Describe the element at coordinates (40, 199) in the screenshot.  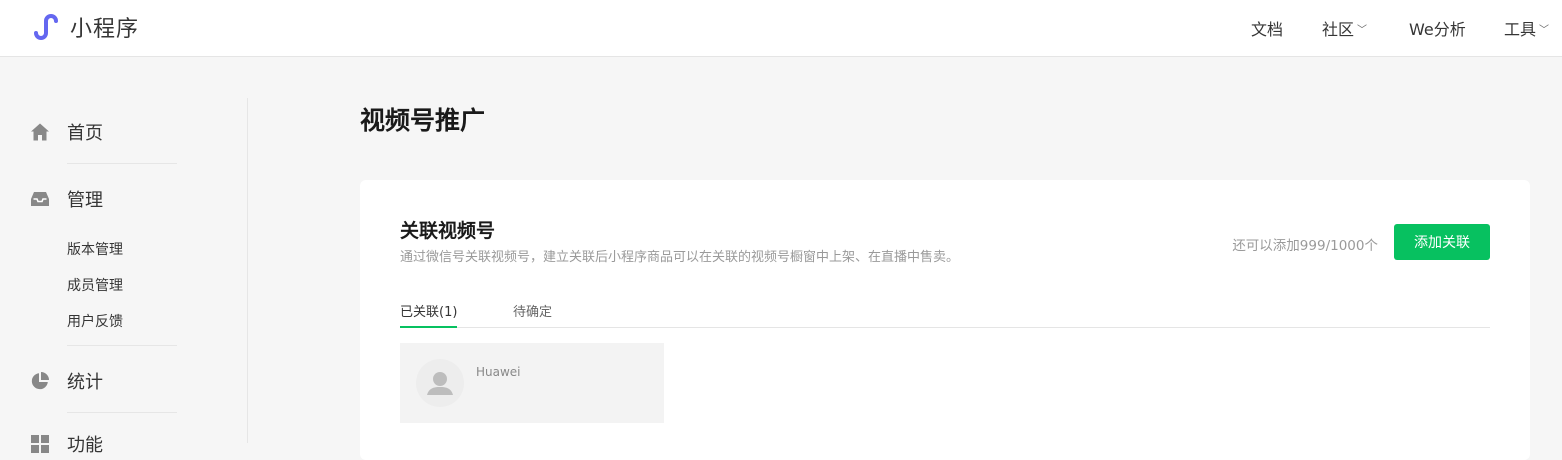
I see `inbox-icon` at that location.